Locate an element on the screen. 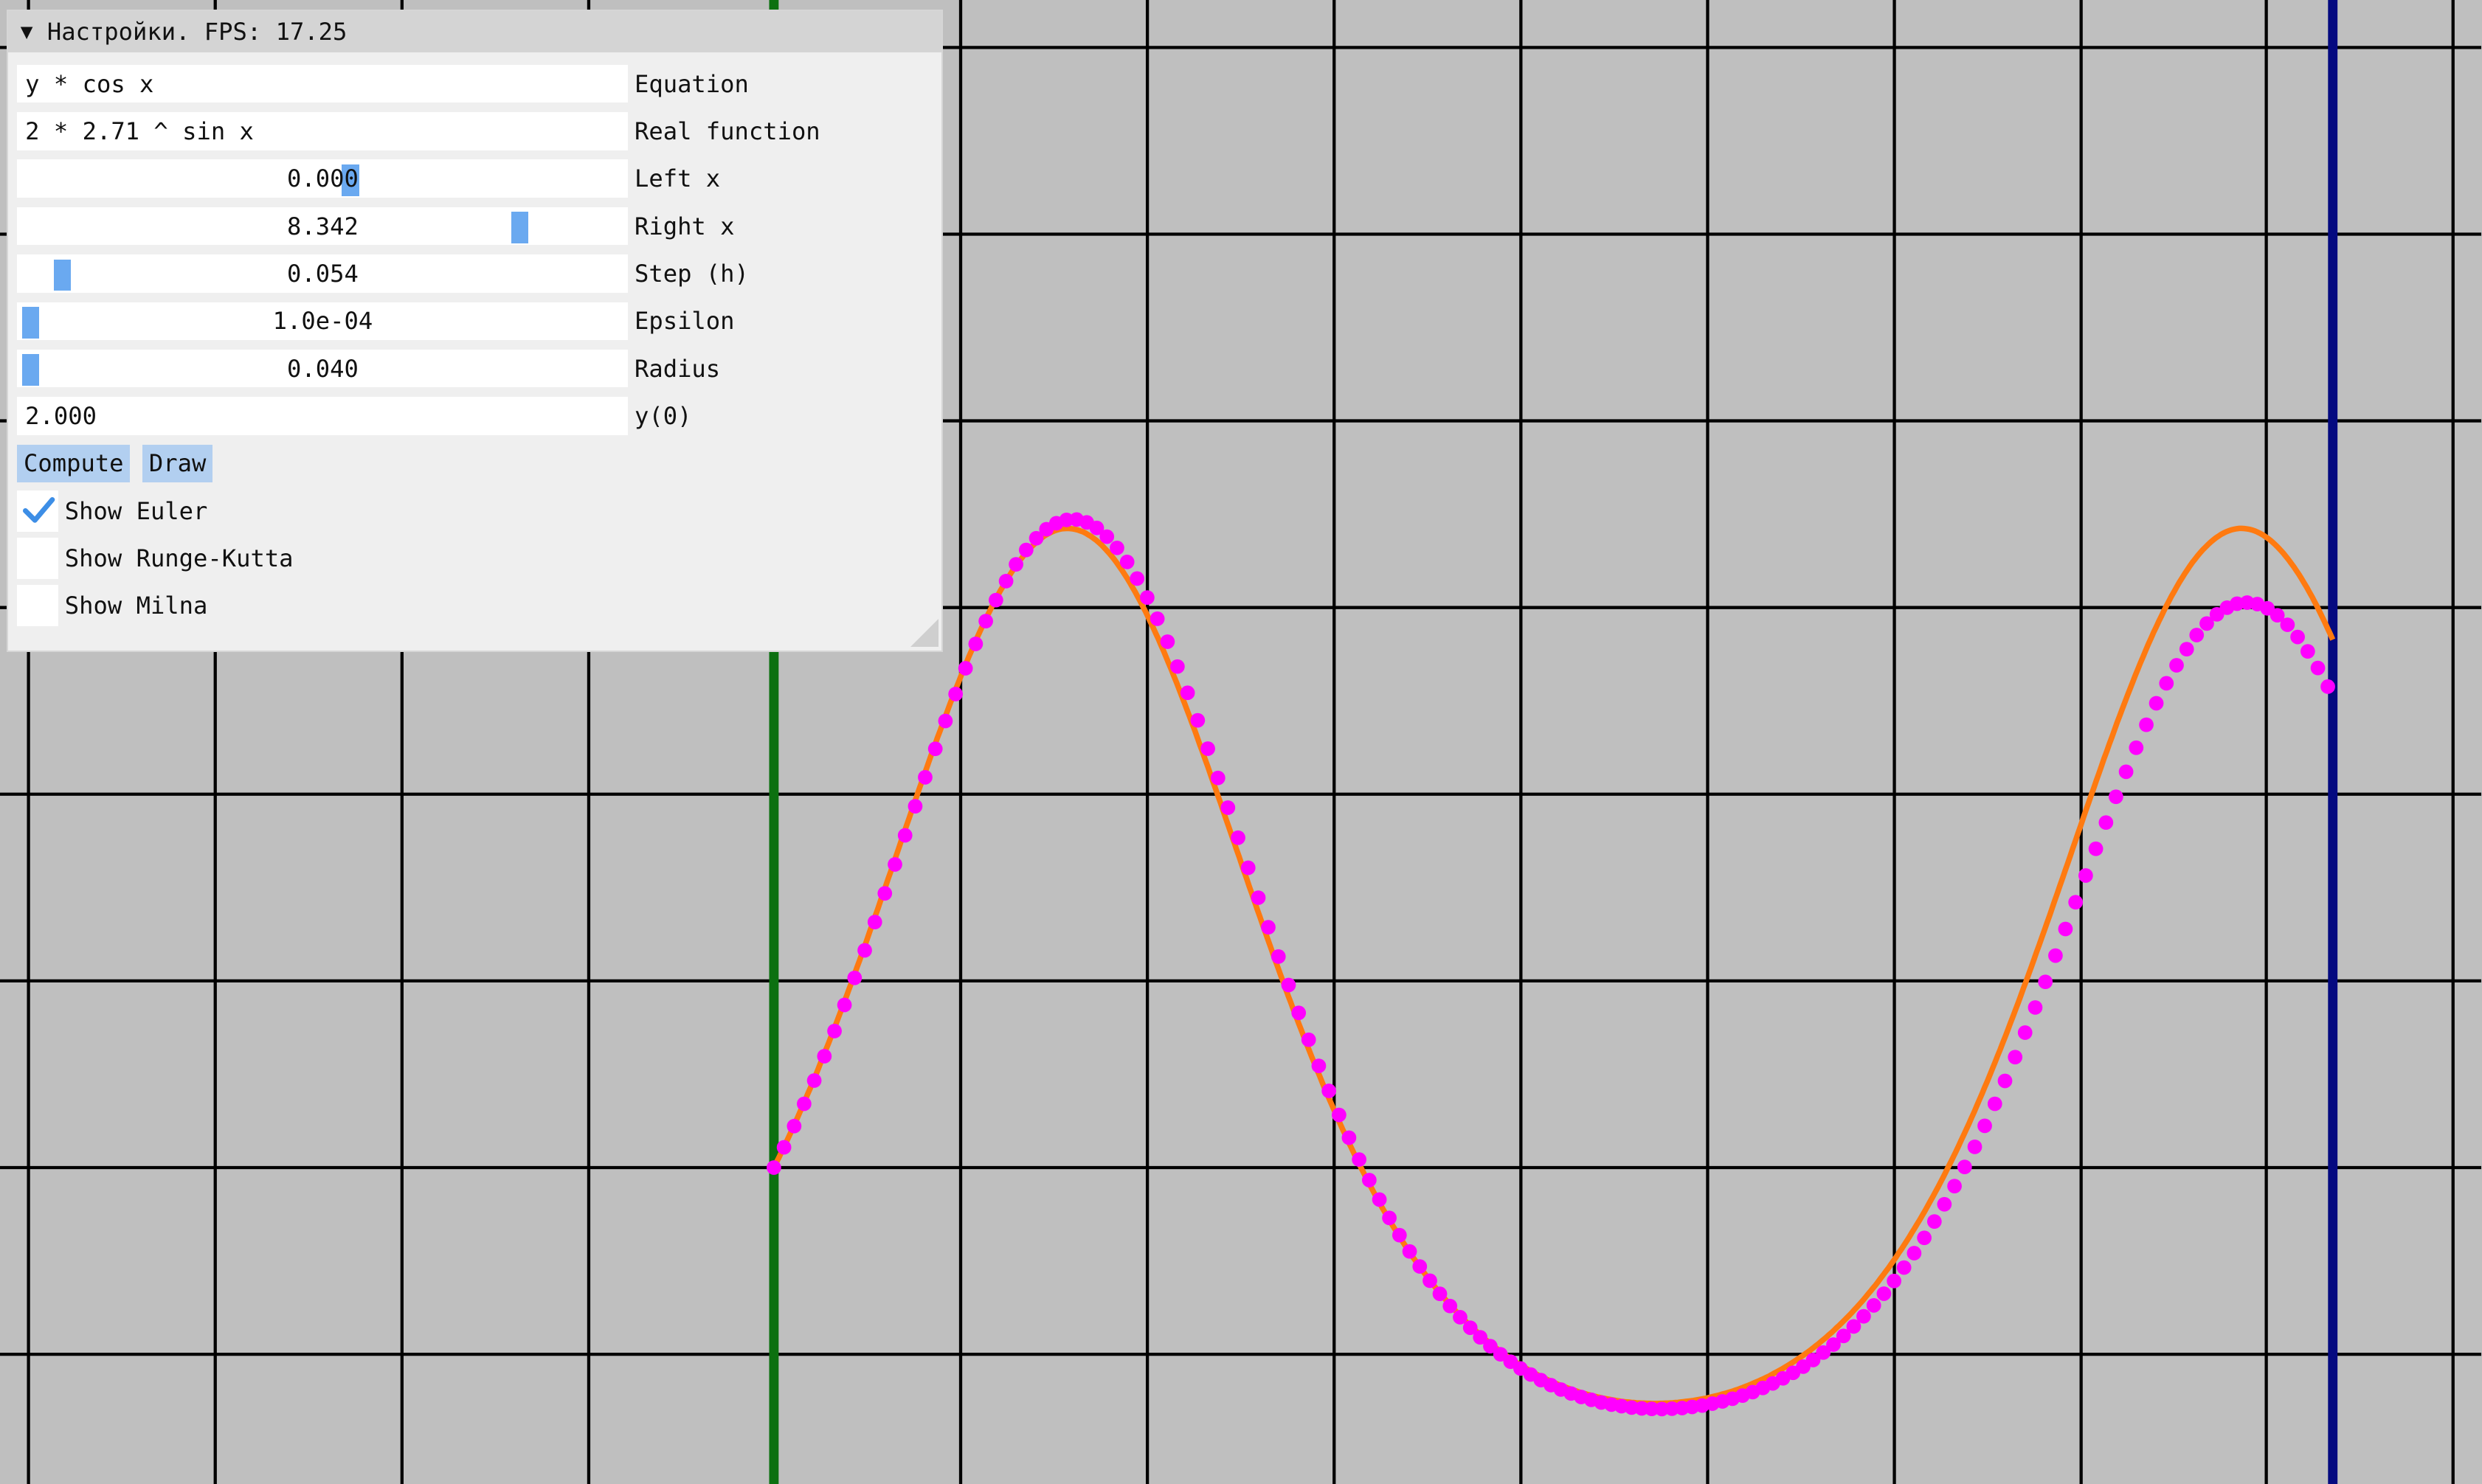  settings-titlebar: ▼ Настройки. FPS: 17.25 is located at coordinates (474, 31).